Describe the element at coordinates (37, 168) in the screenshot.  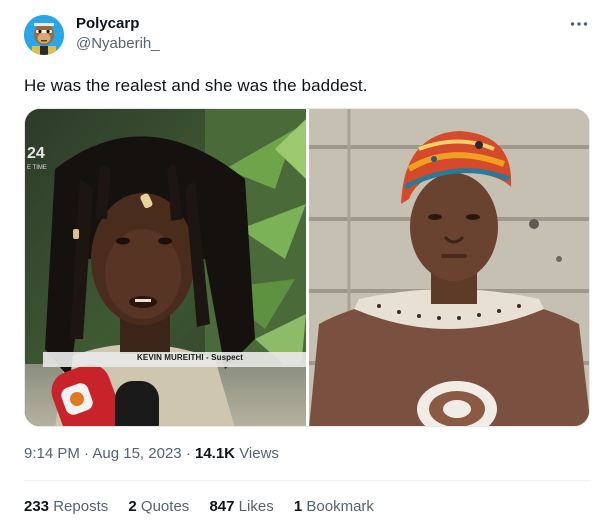
I see `channel-sub: E TIME` at that location.